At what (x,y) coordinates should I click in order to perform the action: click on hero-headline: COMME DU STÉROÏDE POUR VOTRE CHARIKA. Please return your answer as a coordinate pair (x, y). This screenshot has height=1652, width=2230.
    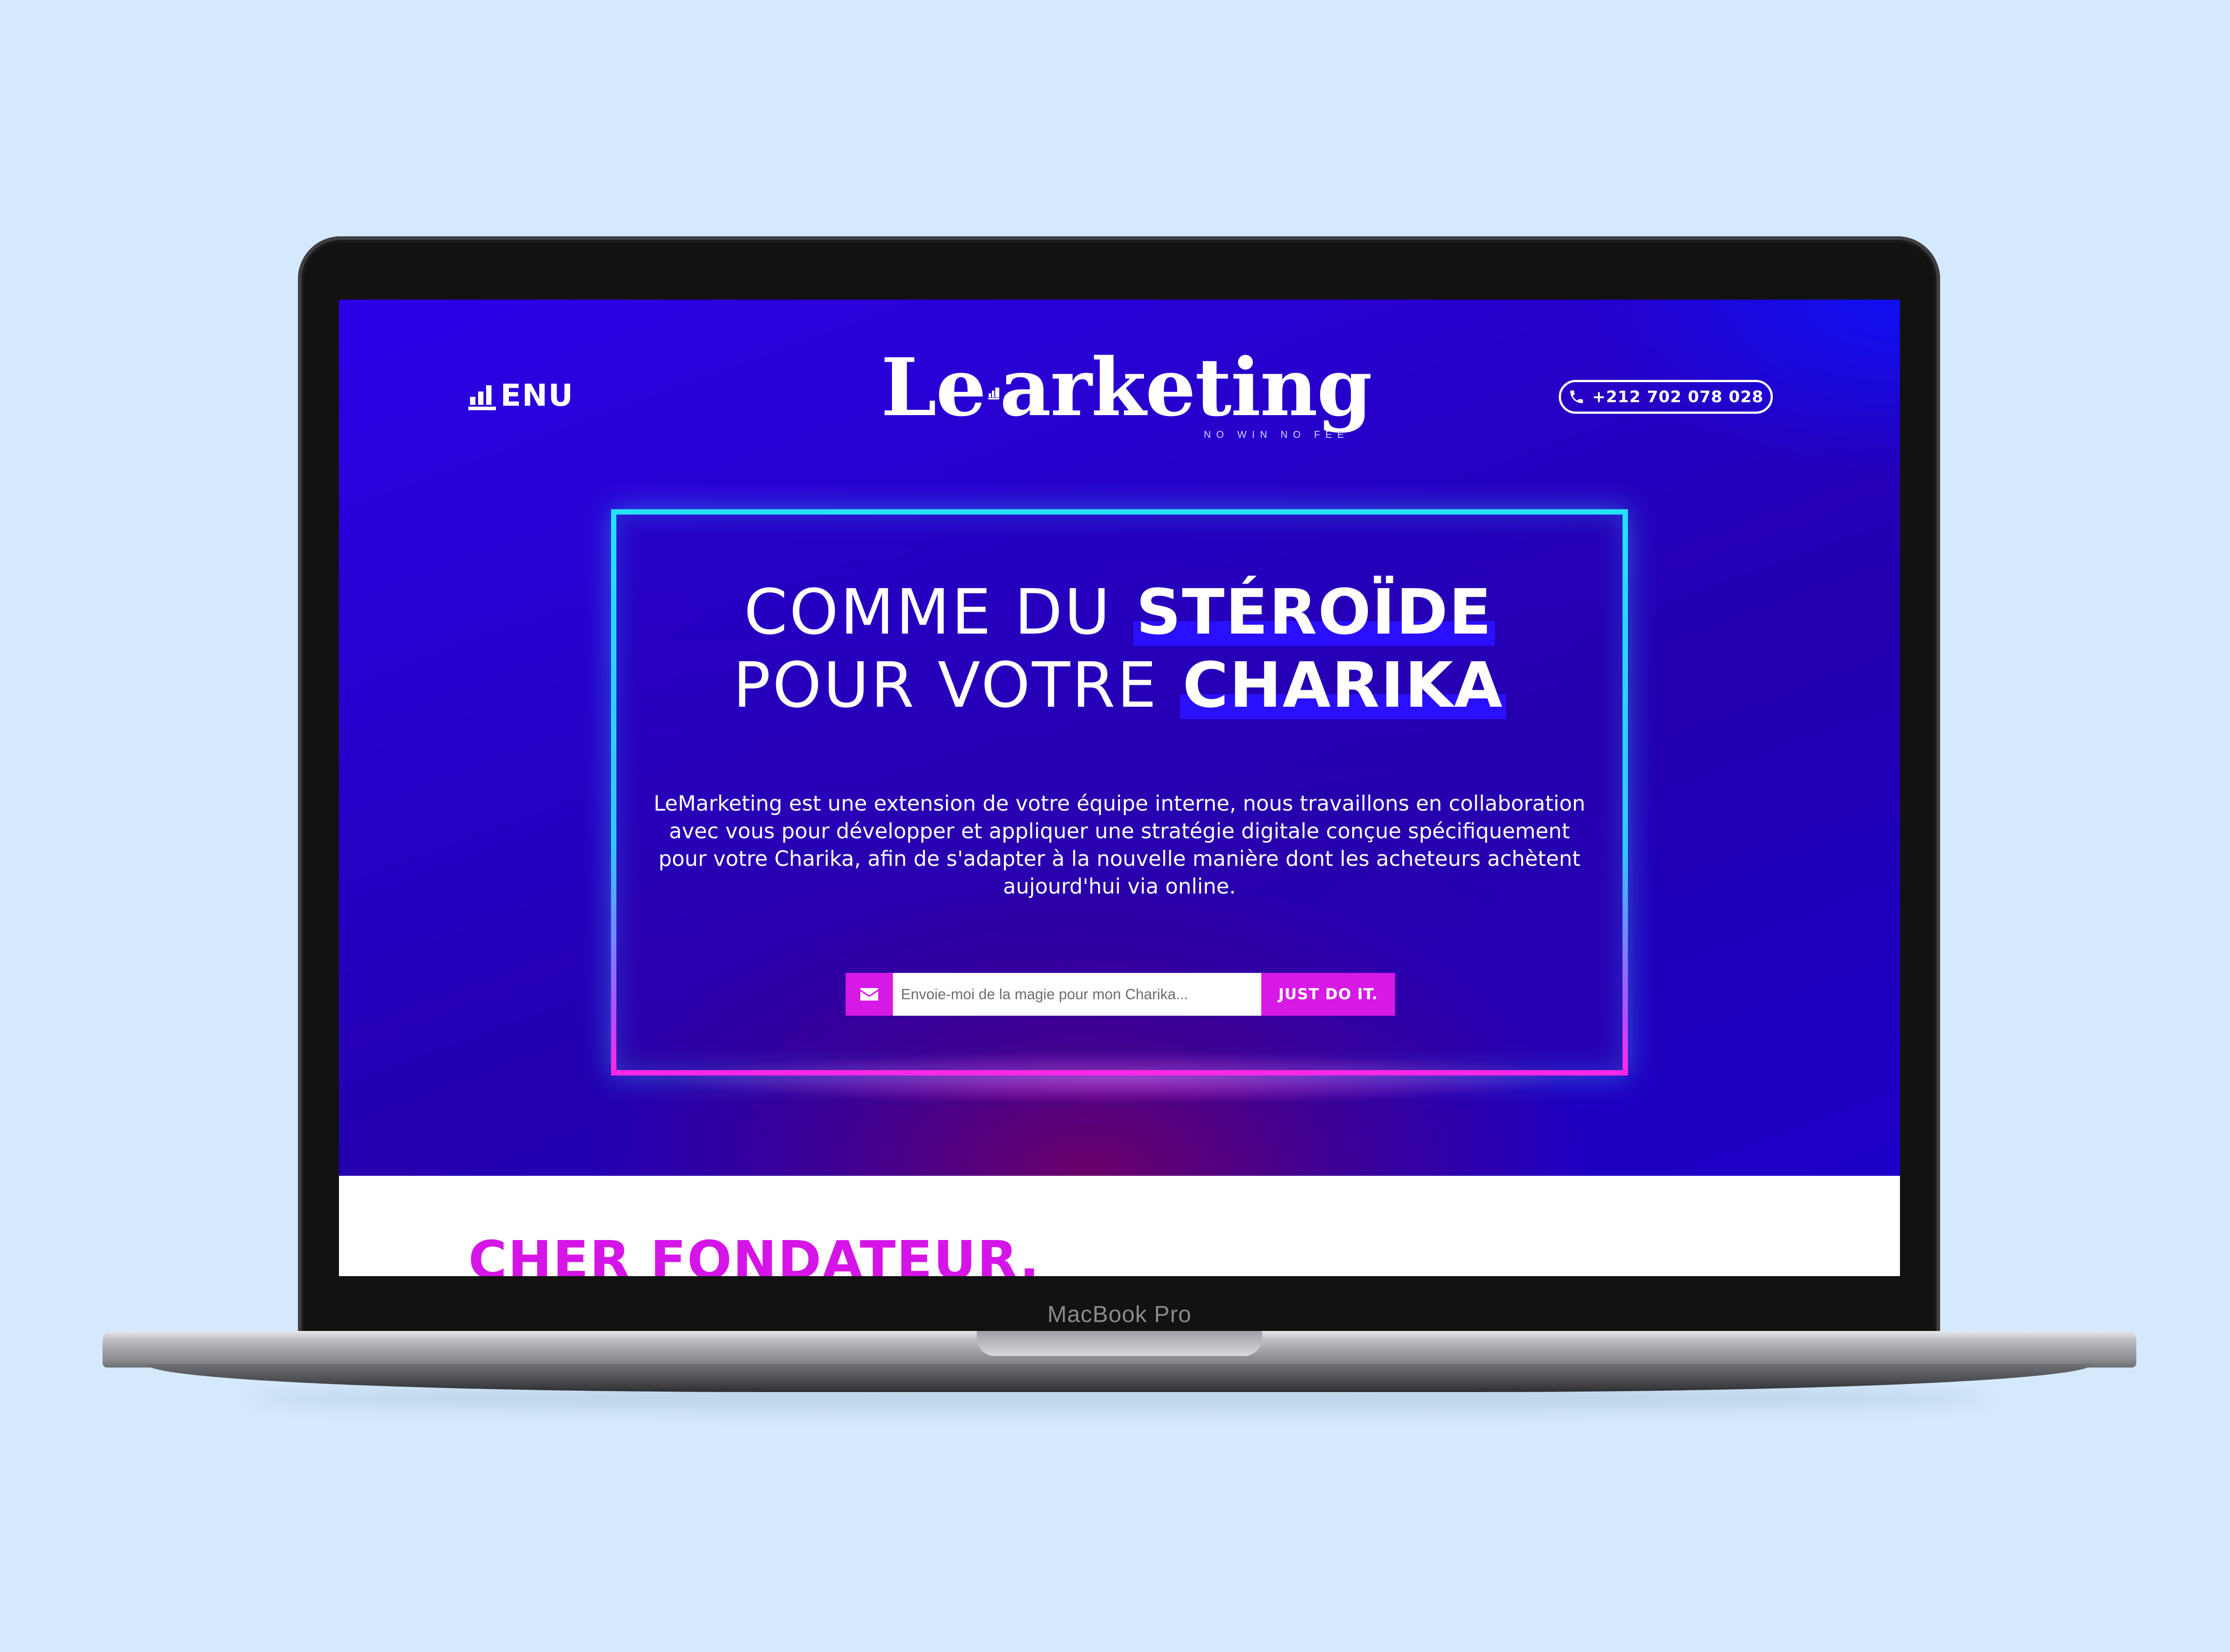
    Looking at the image, I should click on (1119, 649).